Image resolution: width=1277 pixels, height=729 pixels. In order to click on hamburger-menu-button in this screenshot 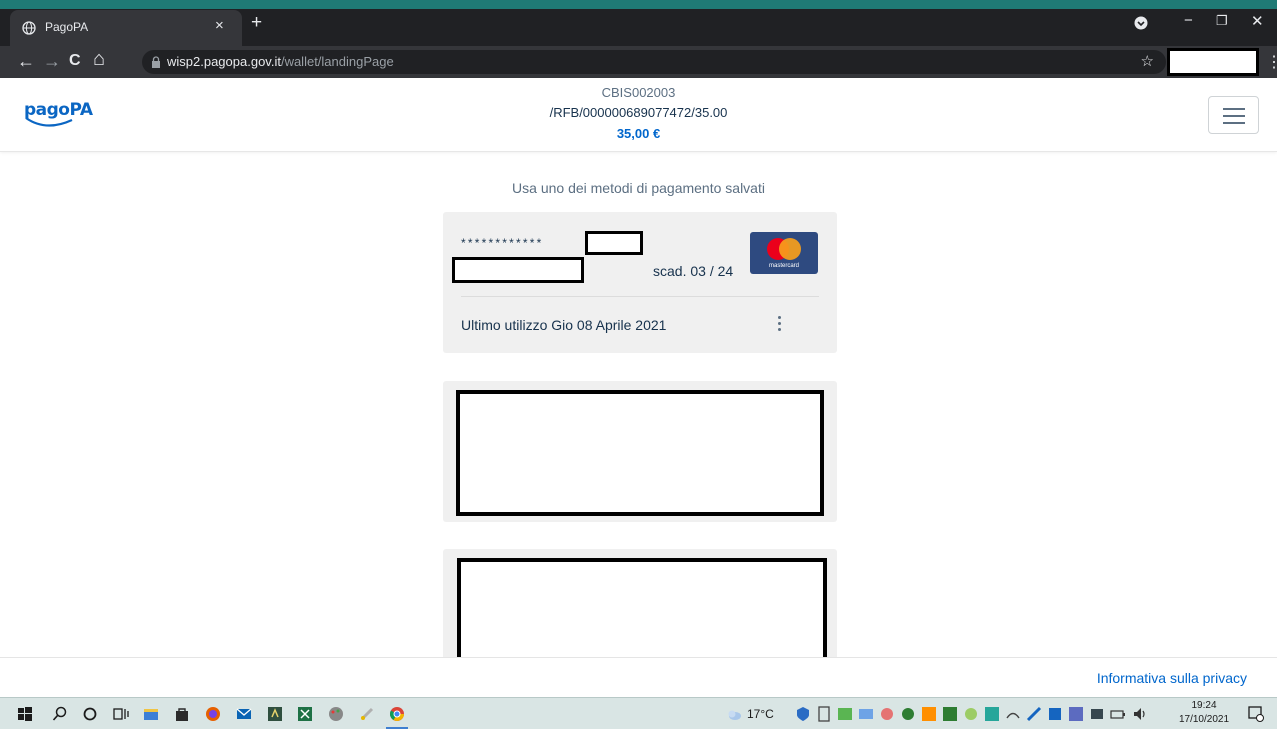, I will do `click(1233, 115)`.